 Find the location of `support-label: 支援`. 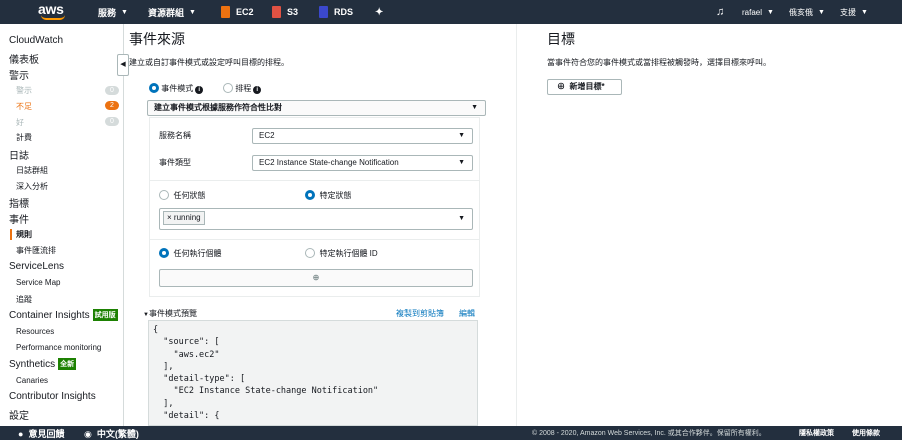

support-label: 支援 is located at coordinates (848, 12).